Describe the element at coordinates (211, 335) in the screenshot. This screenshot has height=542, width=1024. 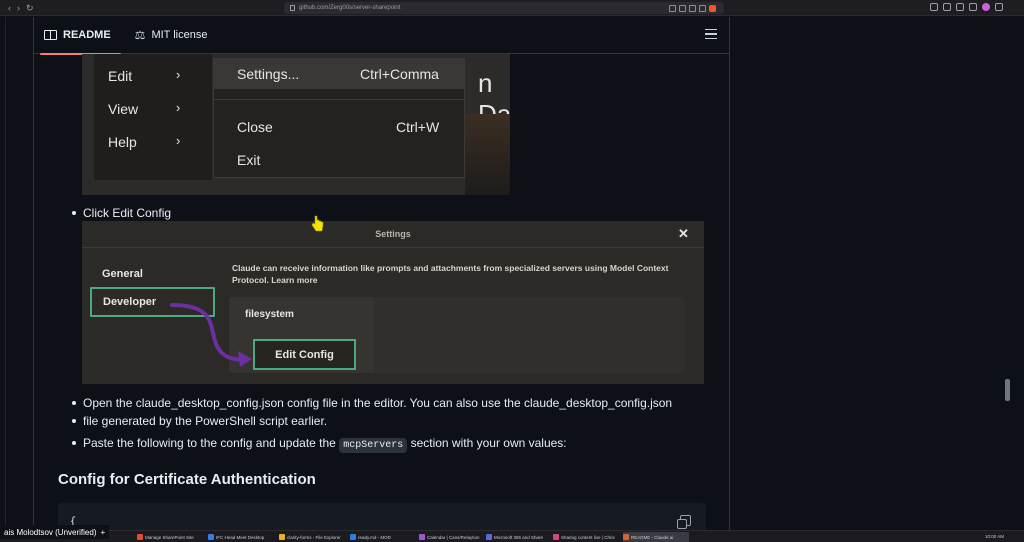
I see `annotation-arrow` at that location.